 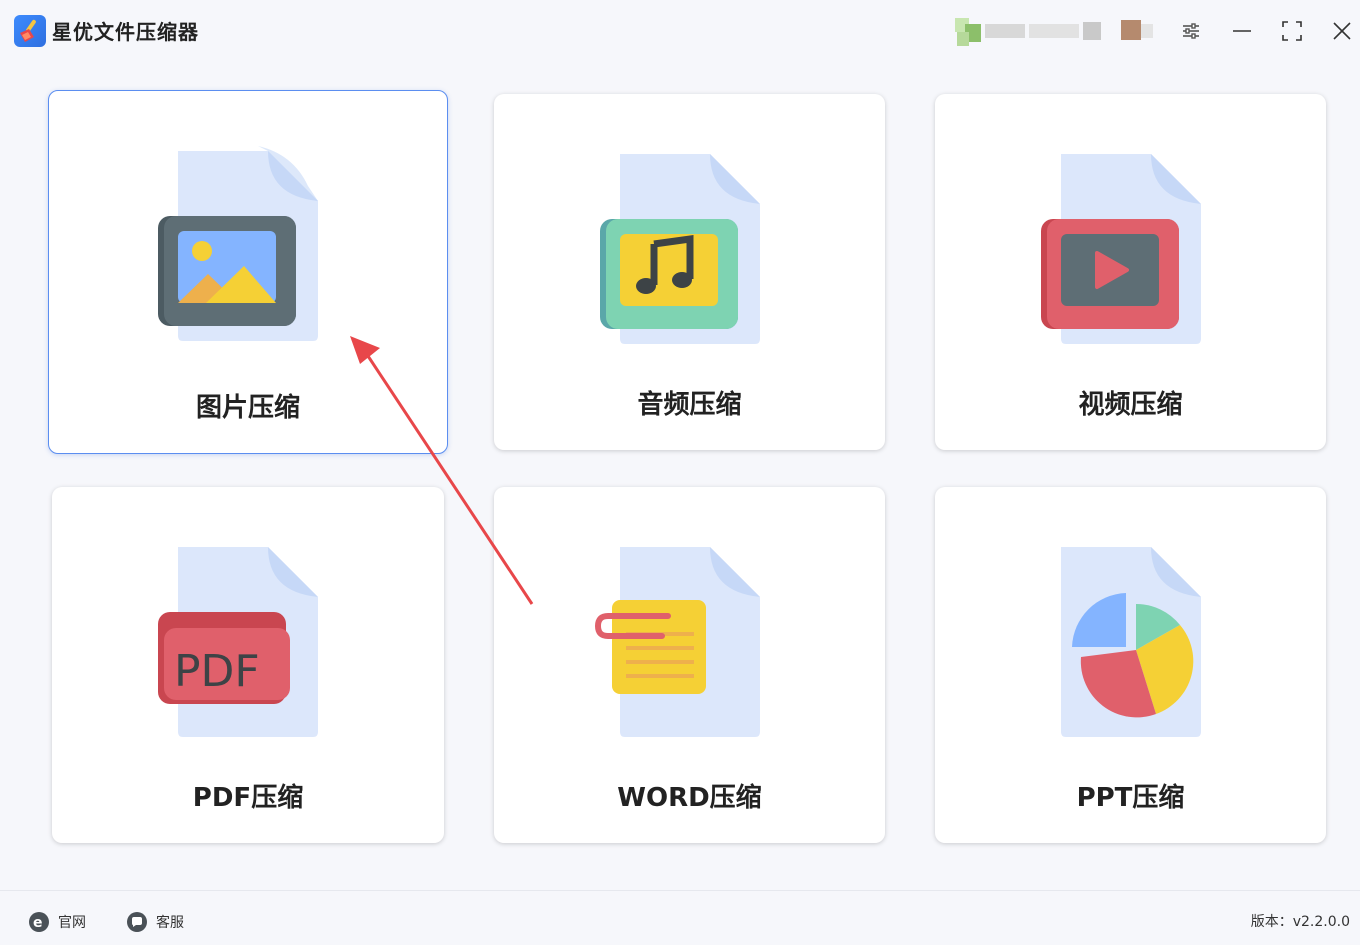 I want to click on image-file-icon, so click(x=238, y=243).